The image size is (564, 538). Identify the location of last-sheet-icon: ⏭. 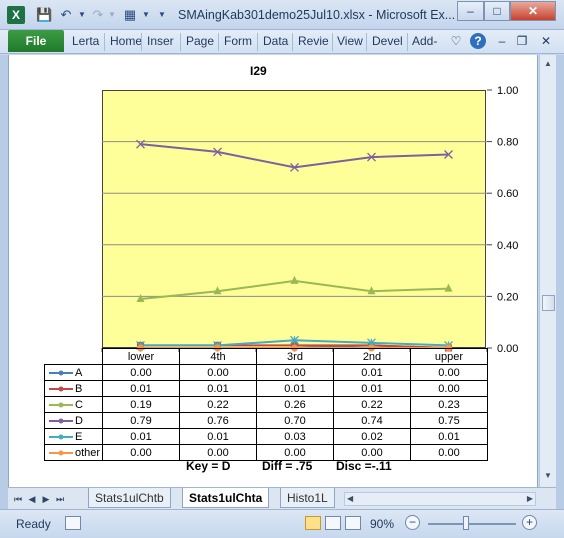
(60, 499).